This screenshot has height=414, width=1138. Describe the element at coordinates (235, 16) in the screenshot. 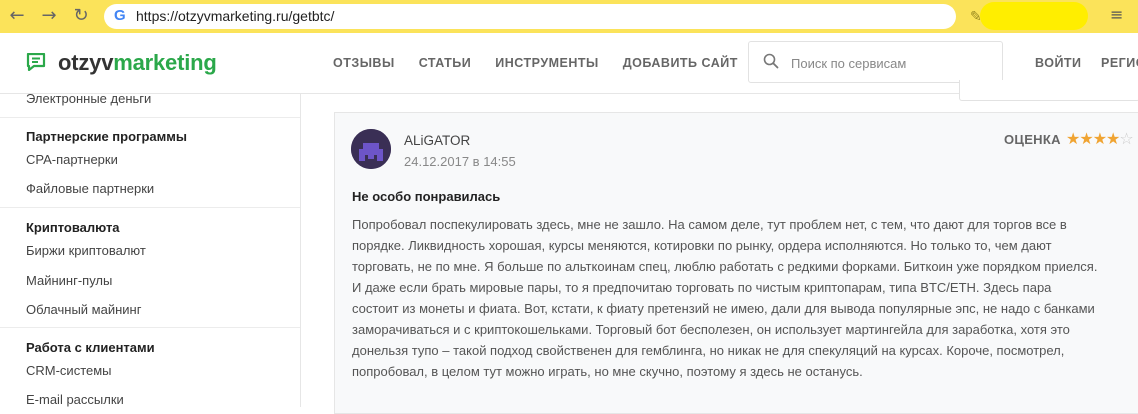

I see `url-text: https://otzyvmarketing.ru/getbtc/` at that location.